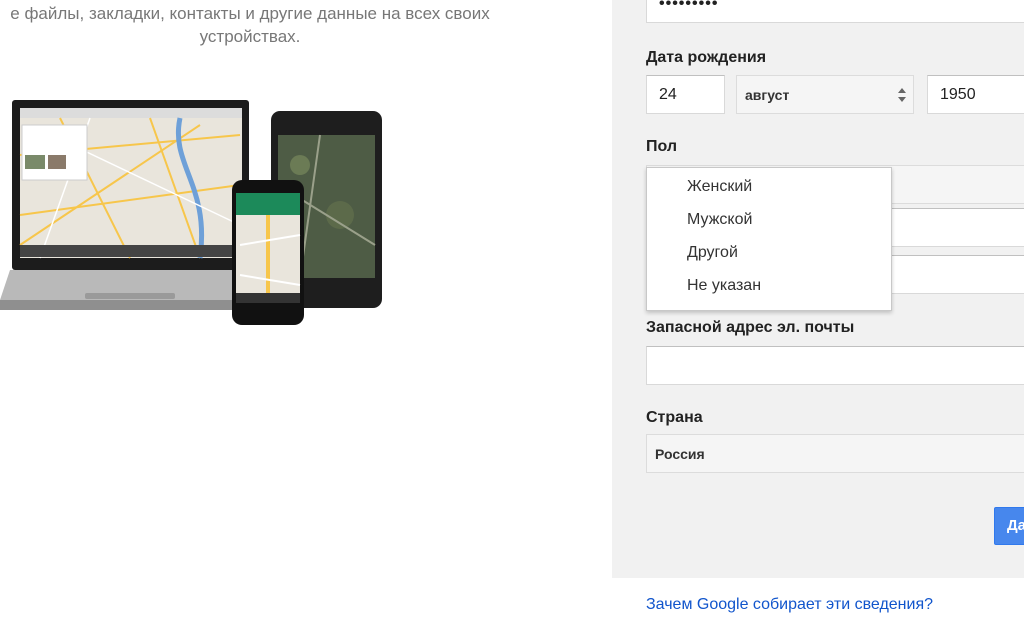 Image resolution: width=1024 pixels, height=640 pixels. I want to click on birth-year-input: 1950, so click(975, 94).